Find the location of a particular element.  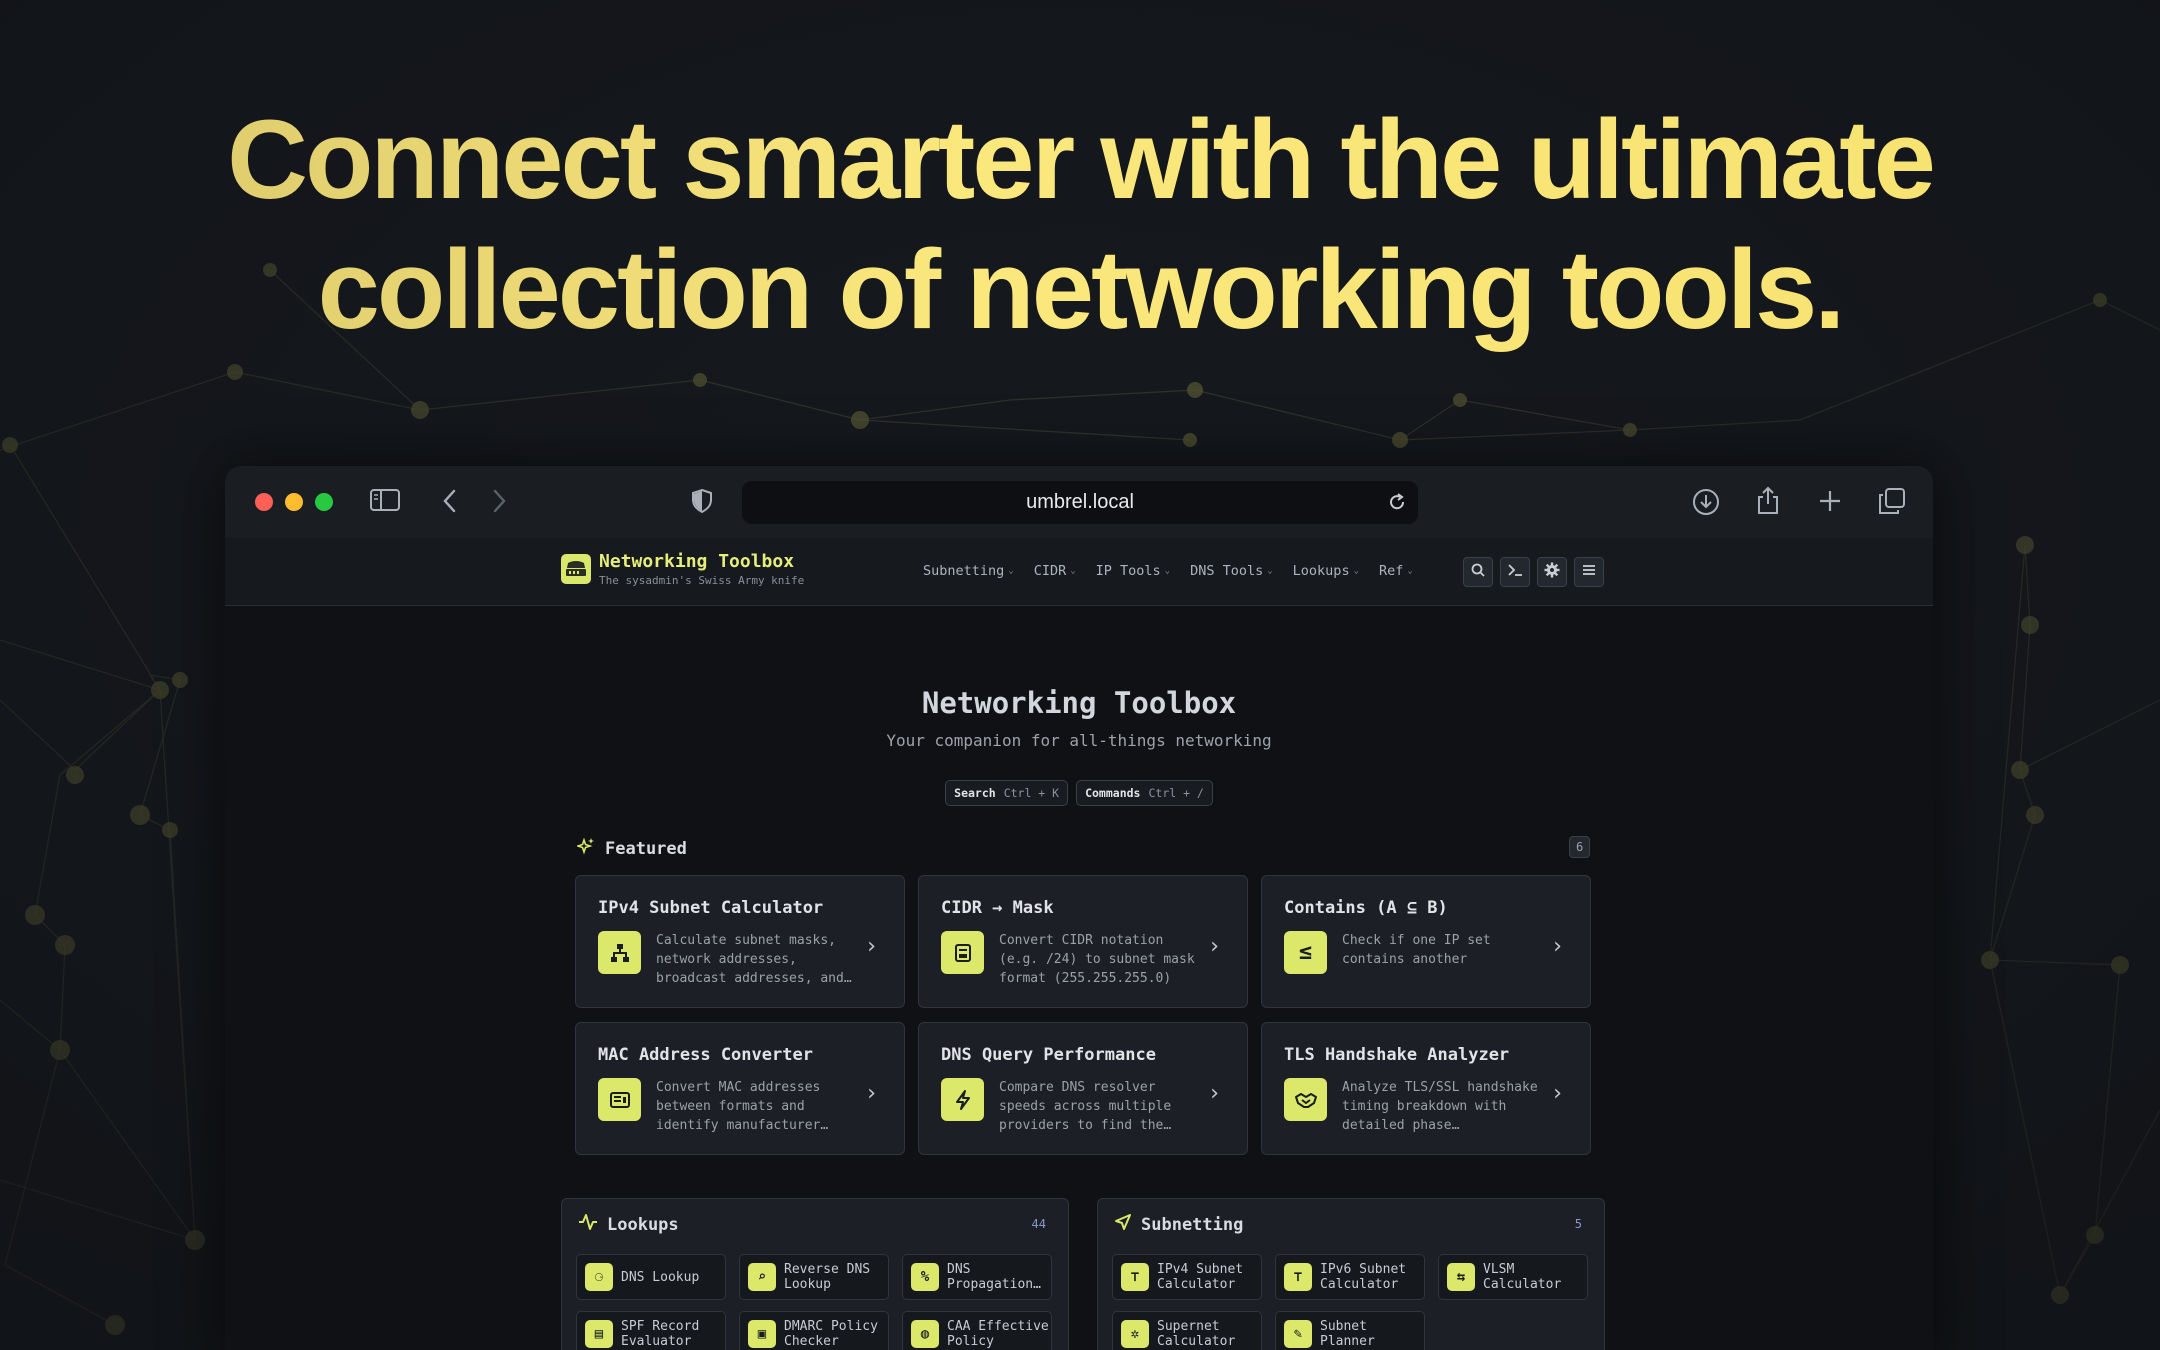

pencil-icon: ✎ is located at coordinates (1298, 1334).